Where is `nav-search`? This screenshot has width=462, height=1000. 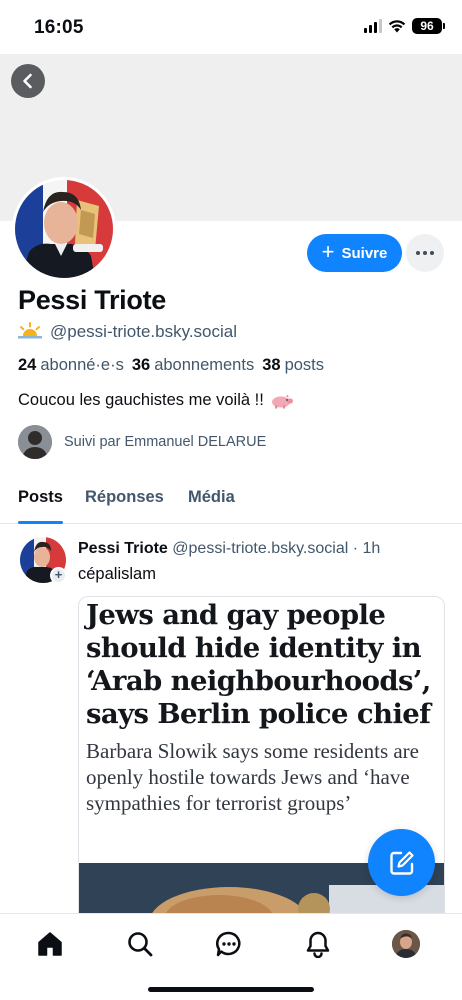 nav-search is located at coordinates (140, 944).